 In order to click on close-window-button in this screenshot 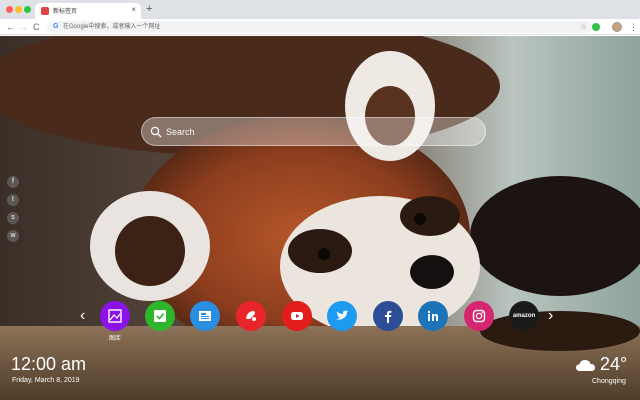, I will do `click(9, 9)`.